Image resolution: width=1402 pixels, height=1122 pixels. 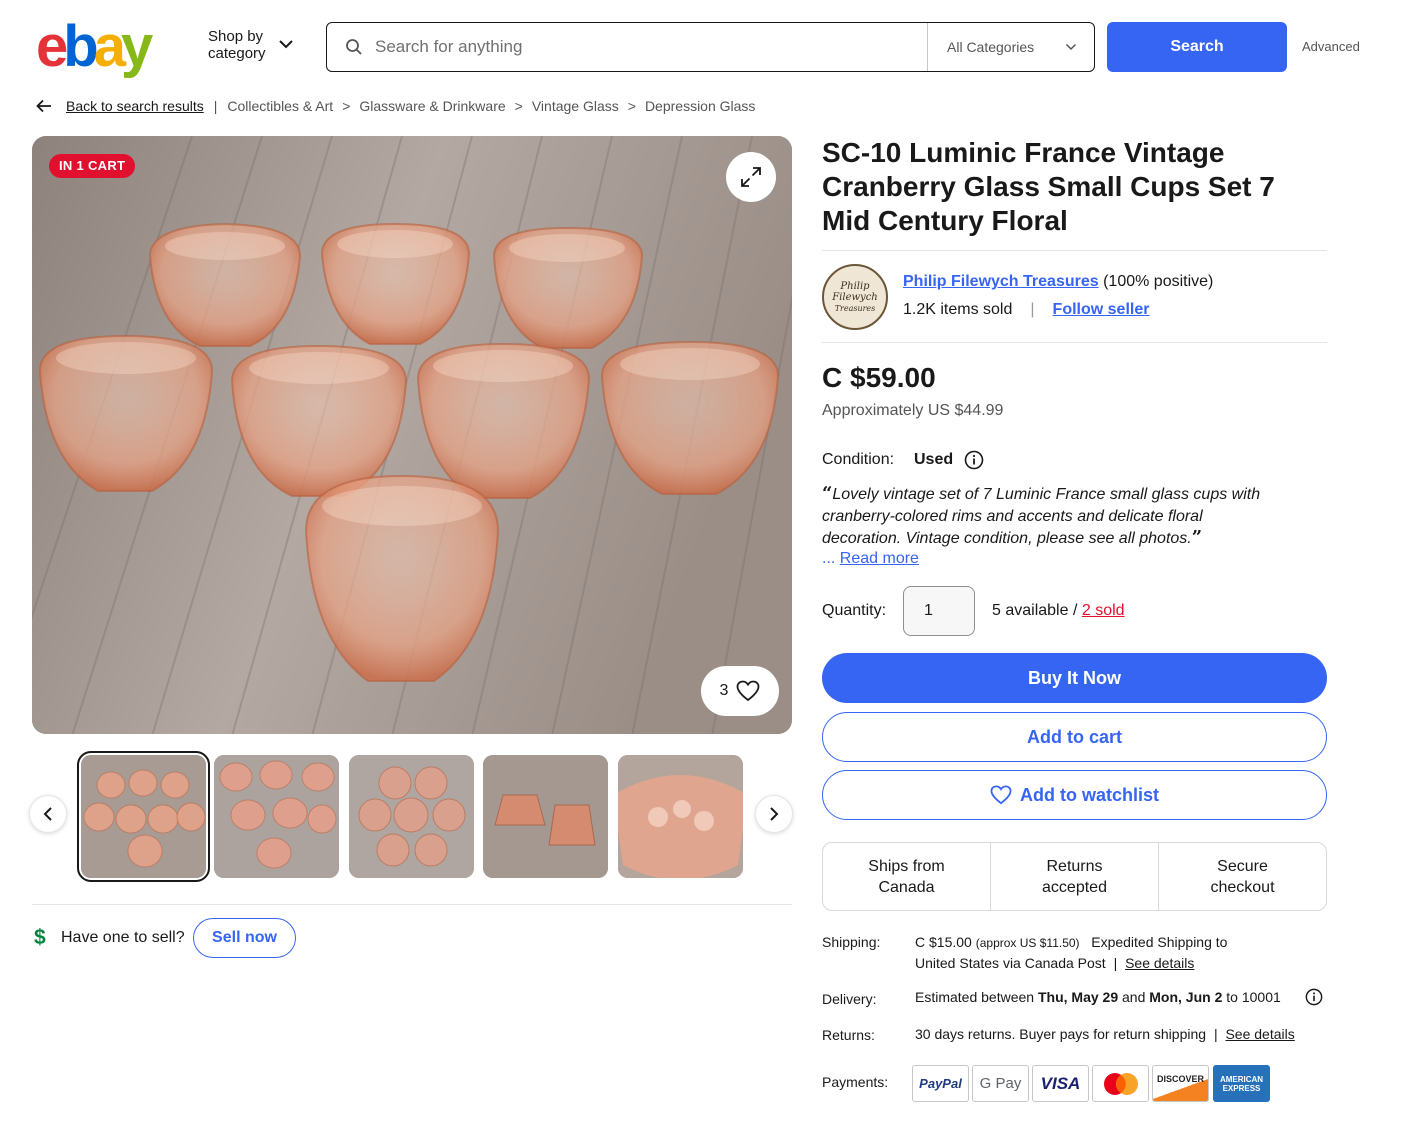 I want to click on gpay-label: G Pay, so click(x=1000, y=1083).